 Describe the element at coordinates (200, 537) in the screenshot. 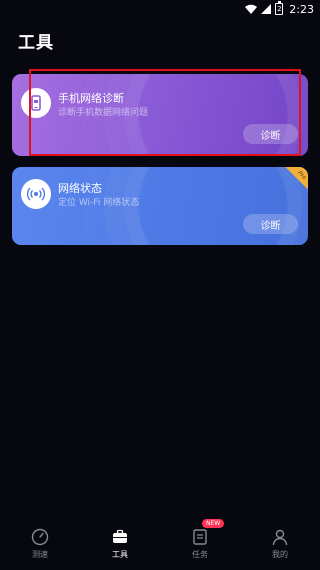

I see `task-list-icon` at that location.